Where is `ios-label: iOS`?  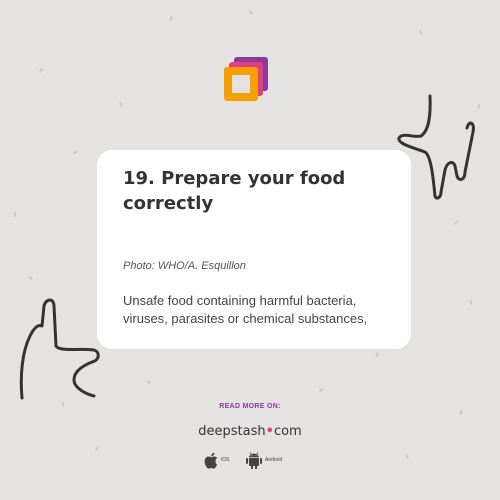
ios-label: iOS is located at coordinates (225, 460).